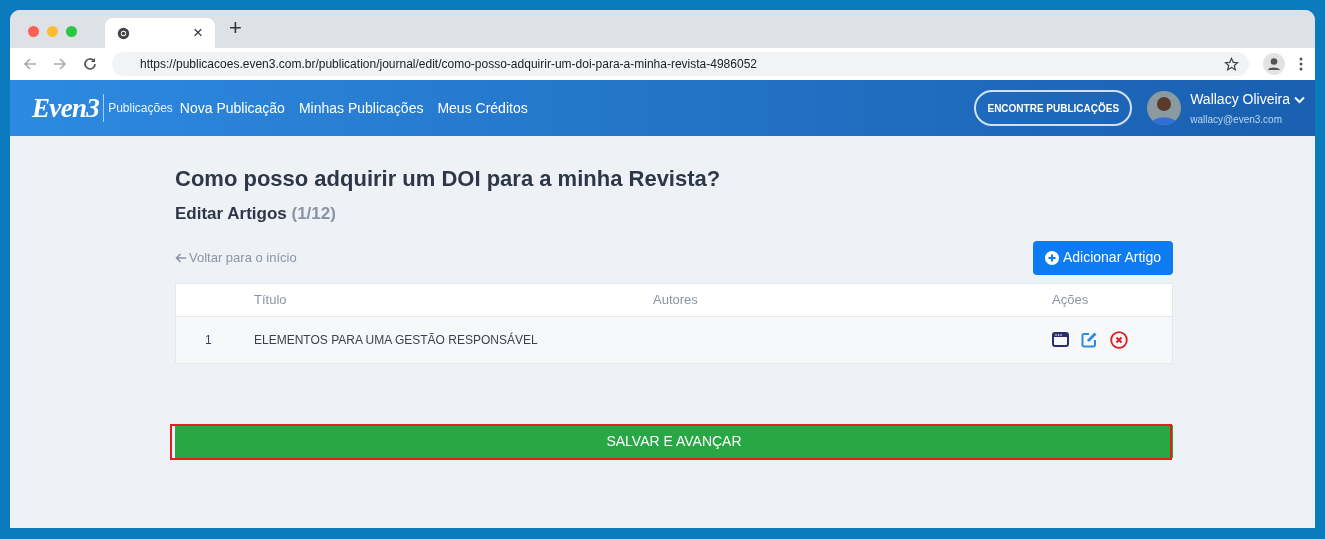 Image resolution: width=1325 pixels, height=539 pixels. Describe the element at coordinates (232, 108) in the screenshot. I see `nav-link: Nova Publicação` at that location.